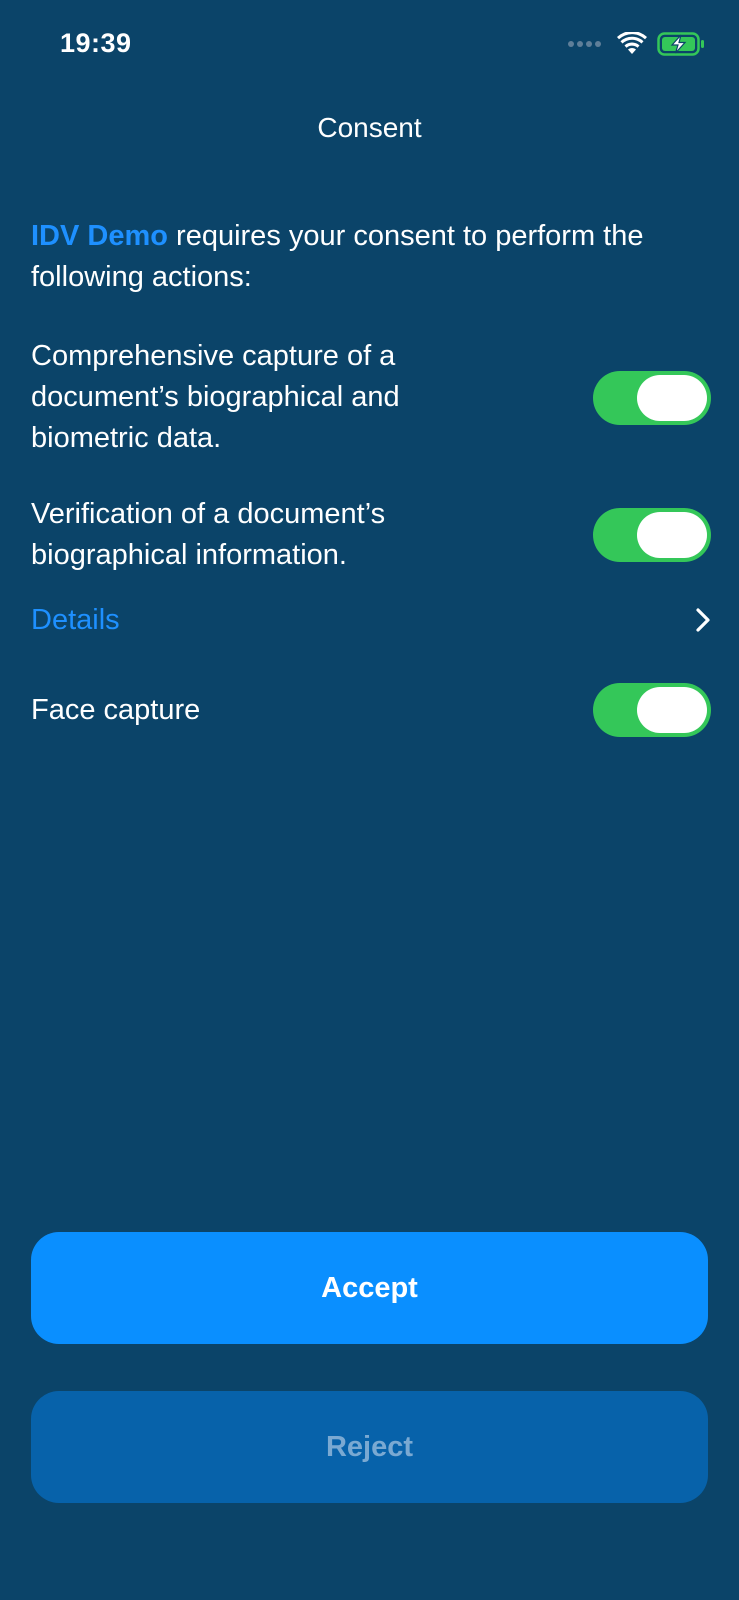 Image resolution: width=739 pixels, height=1600 pixels. I want to click on document-capture-toggle, so click(652, 397).